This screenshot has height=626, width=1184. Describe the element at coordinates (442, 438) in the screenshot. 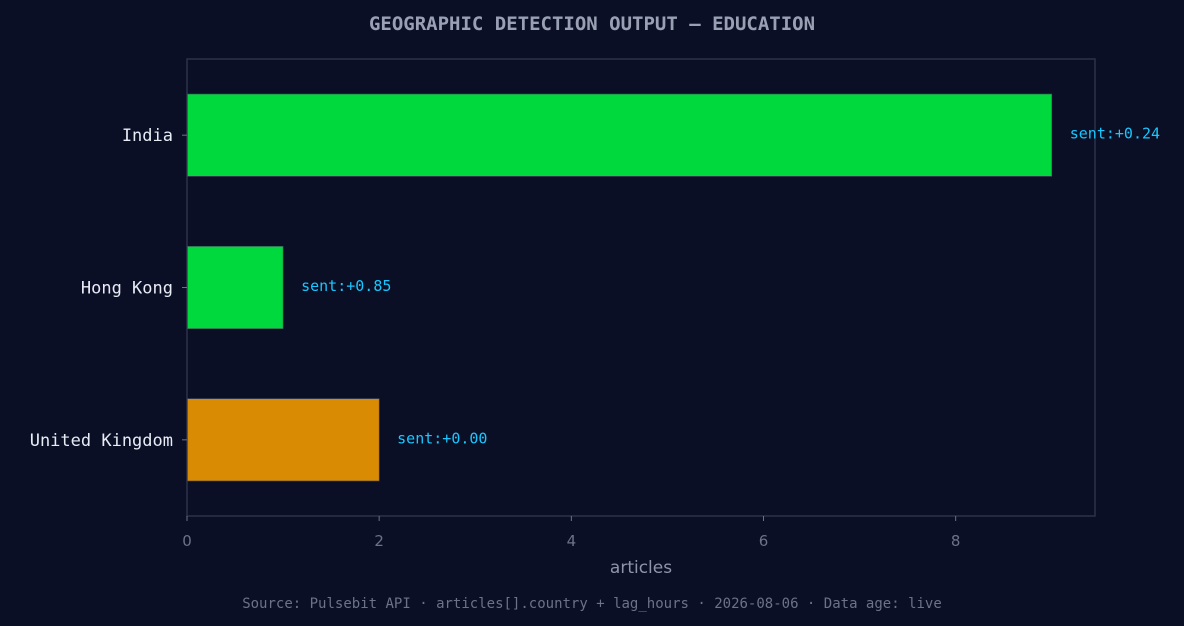

I see `data-label: sent:+0.00` at that location.